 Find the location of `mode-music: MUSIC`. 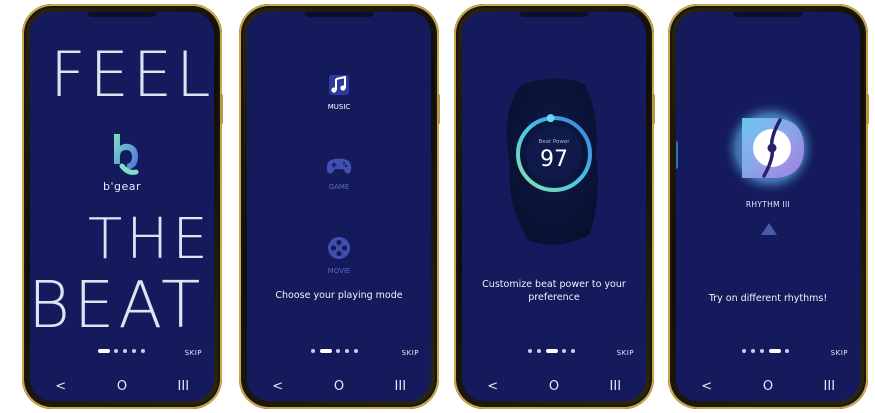

mode-music: MUSIC is located at coordinates (339, 92).